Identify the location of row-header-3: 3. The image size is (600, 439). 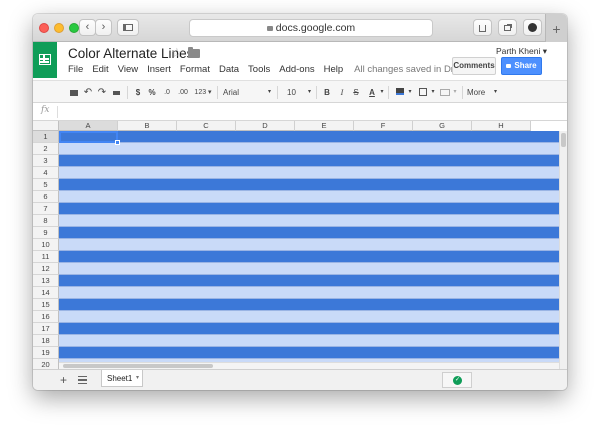
(46, 161).